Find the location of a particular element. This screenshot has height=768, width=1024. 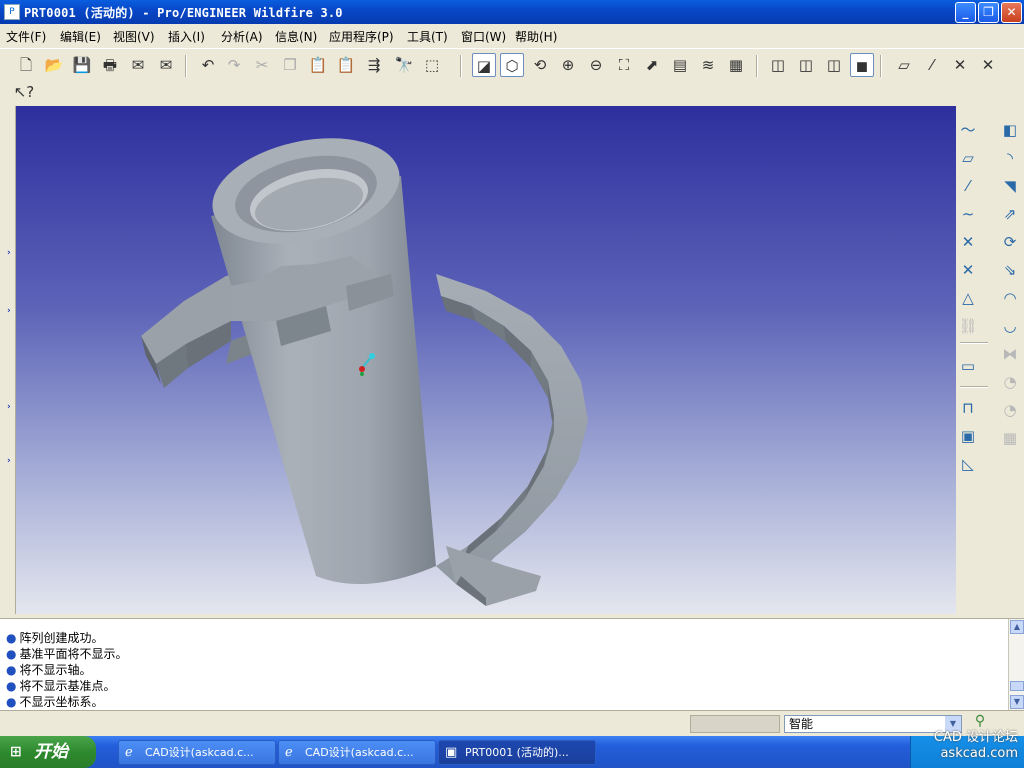

copy-icon: ❐ is located at coordinates (290, 65).